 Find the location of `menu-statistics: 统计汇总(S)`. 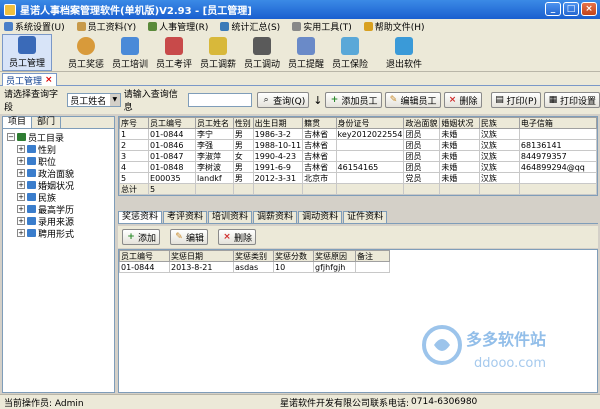

menu-statistics: 统计汇总(S) is located at coordinates (250, 26).